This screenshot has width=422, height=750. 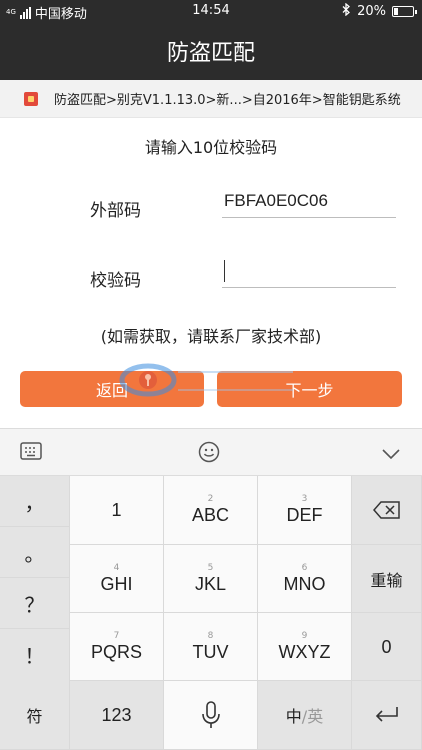 I want to click on battery-percent: 20%, so click(x=371, y=11).